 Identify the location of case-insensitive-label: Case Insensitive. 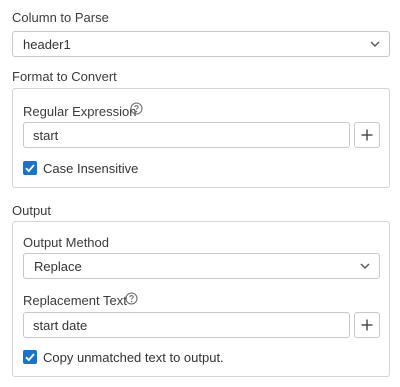
(90, 168).